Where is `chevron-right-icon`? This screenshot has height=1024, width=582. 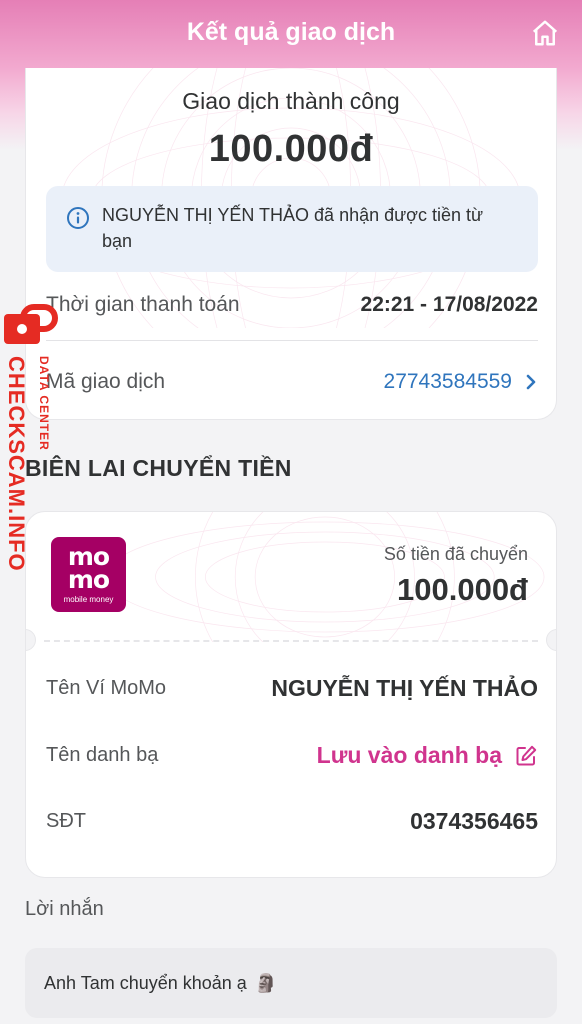
chevron-right-icon is located at coordinates (531, 382).